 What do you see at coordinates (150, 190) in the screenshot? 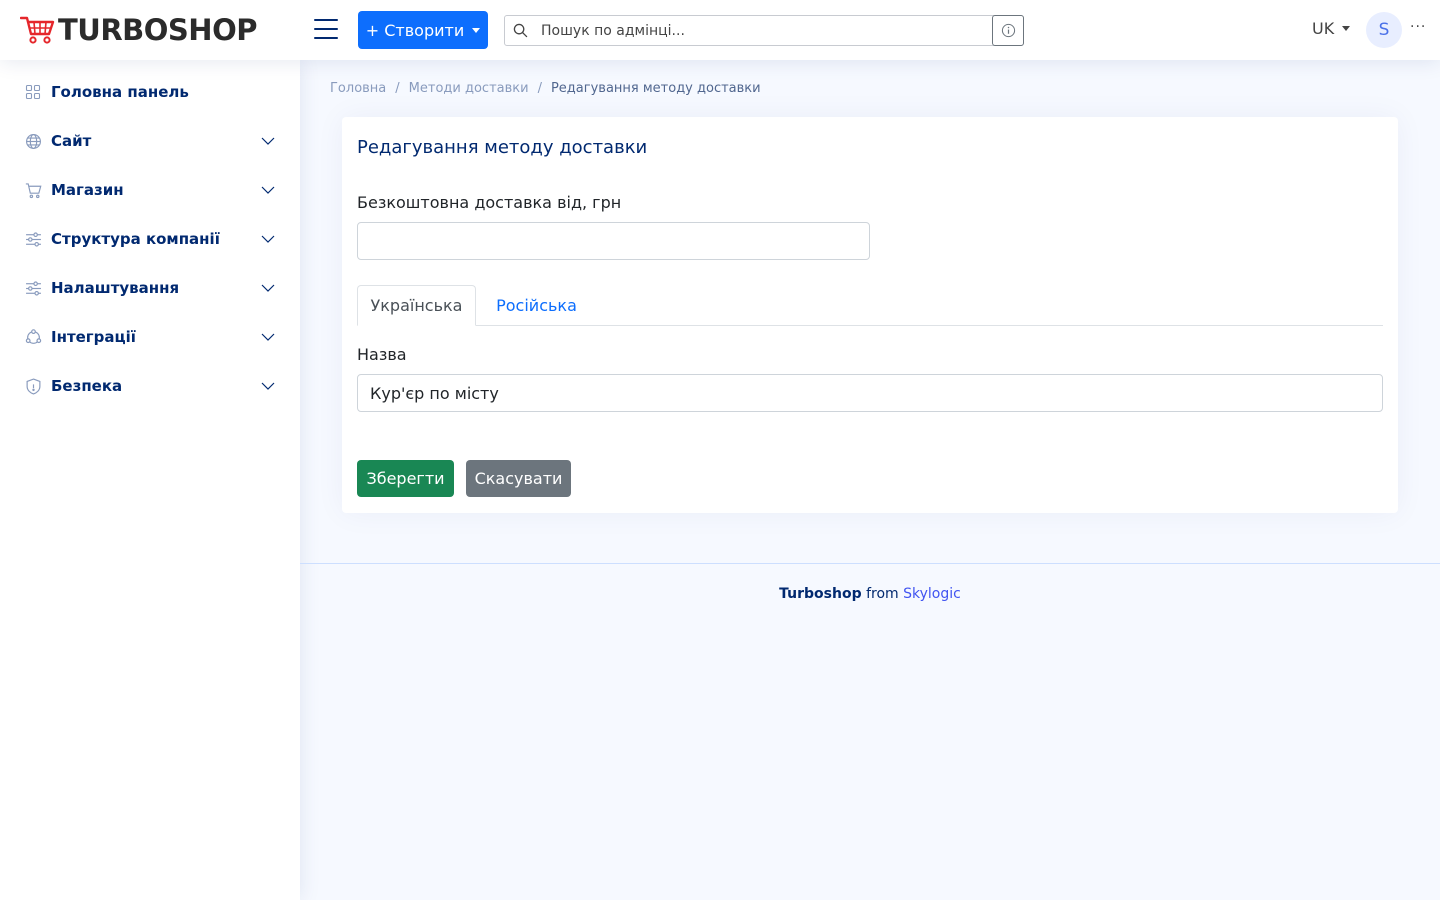
I see `sidebar-item-shop: Магазин` at bounding box center [150, 190].